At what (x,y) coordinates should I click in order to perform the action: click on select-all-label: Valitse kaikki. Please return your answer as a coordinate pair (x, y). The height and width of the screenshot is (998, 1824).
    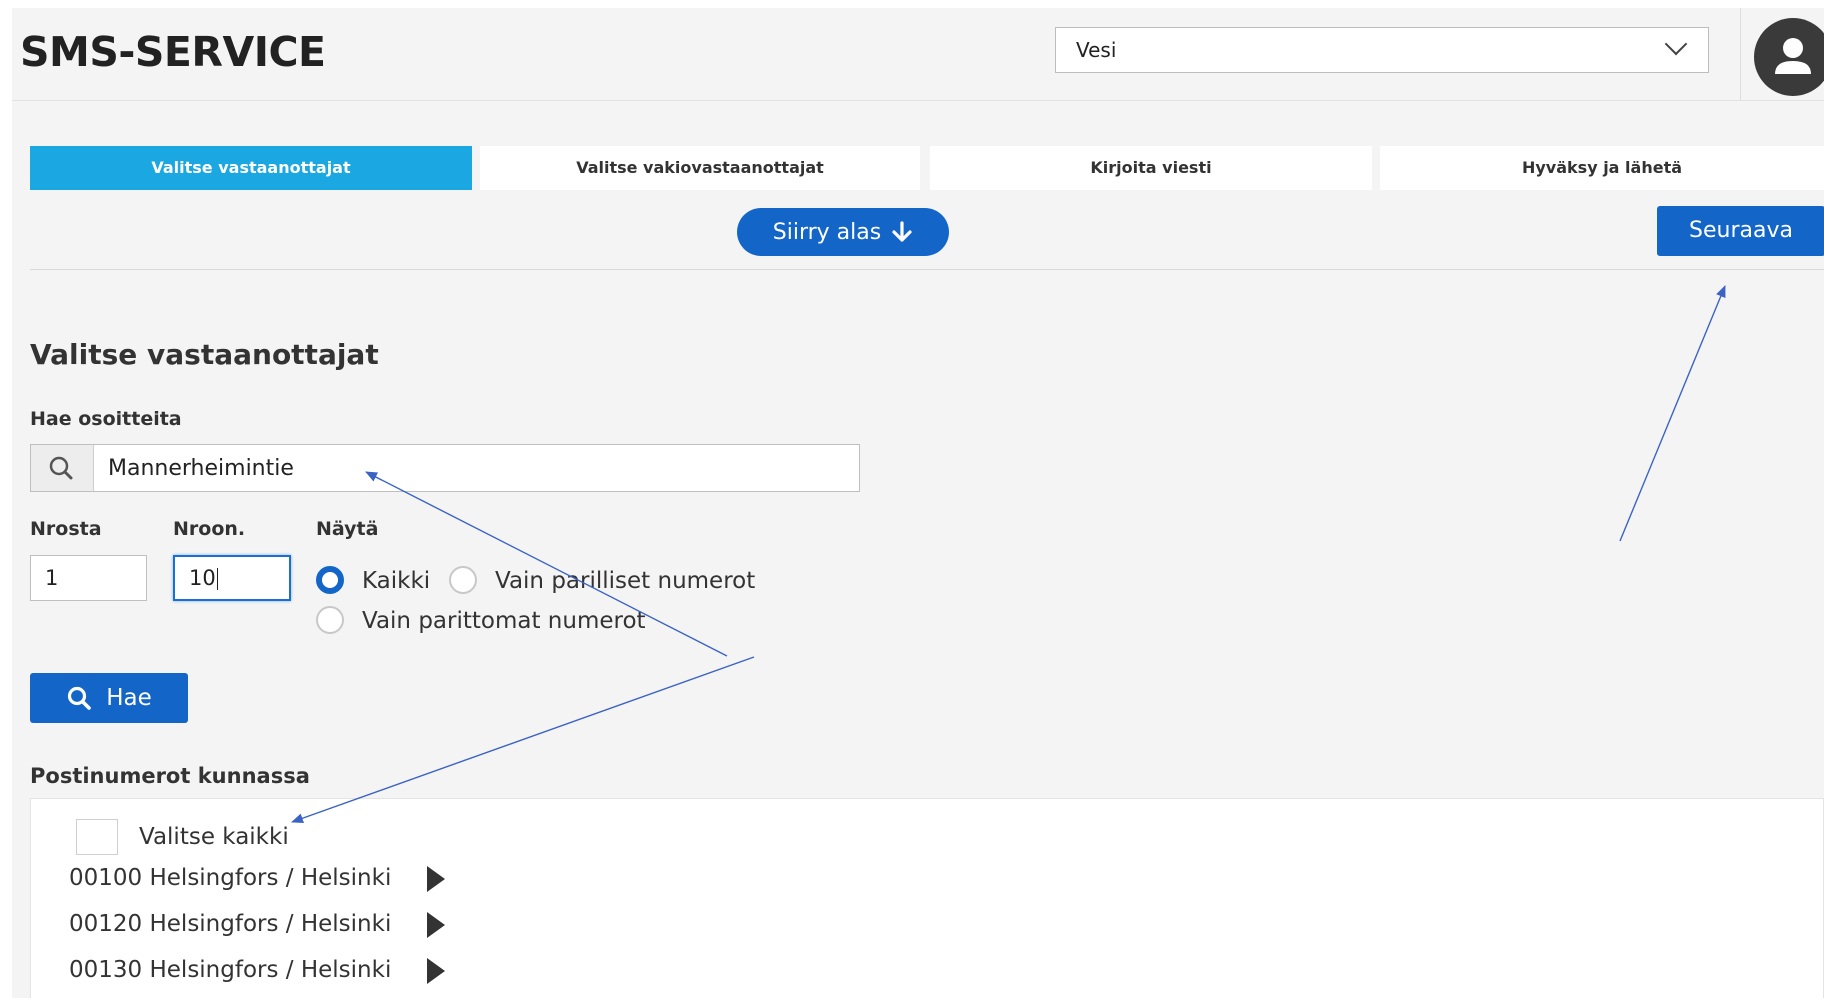
    Looking at the image, I should click on (214, 837).